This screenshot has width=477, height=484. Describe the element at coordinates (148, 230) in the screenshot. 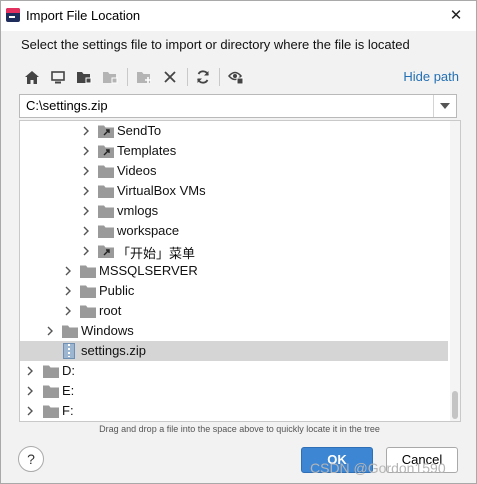

I see `tree-item-label: workspace` at that location.